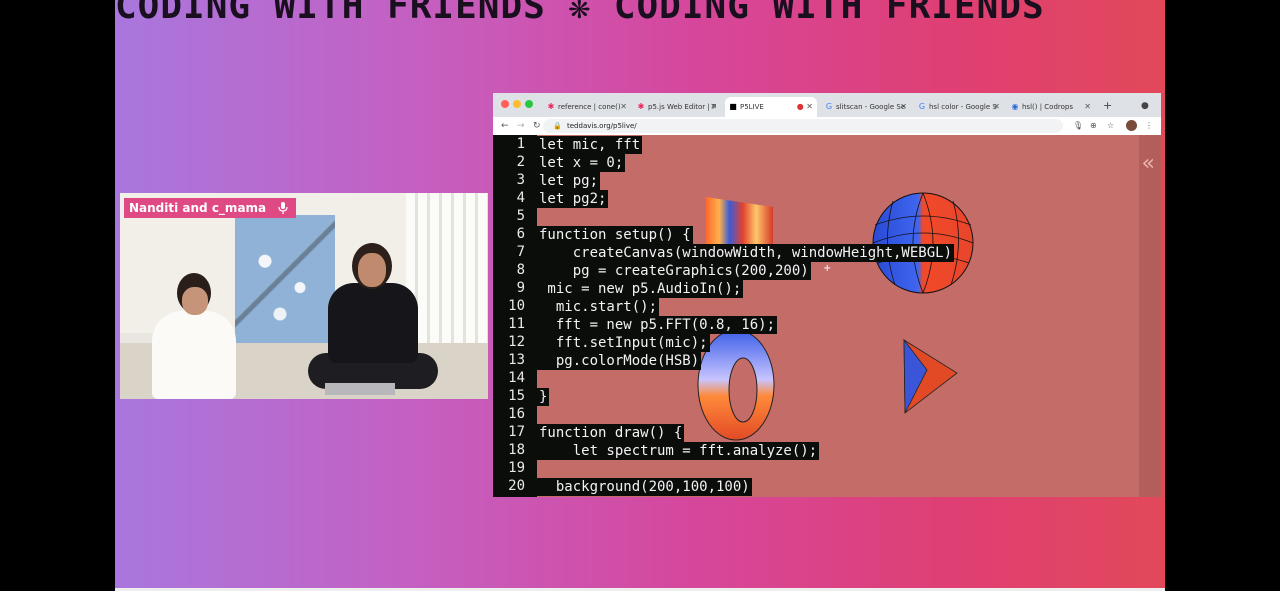 This screenshot has width=1280, height=591. What do you see at coordinates (602, 126) in the screenshot?
I see `url-text: teddavis.org/p5live/` at bounding box center [602, 126].